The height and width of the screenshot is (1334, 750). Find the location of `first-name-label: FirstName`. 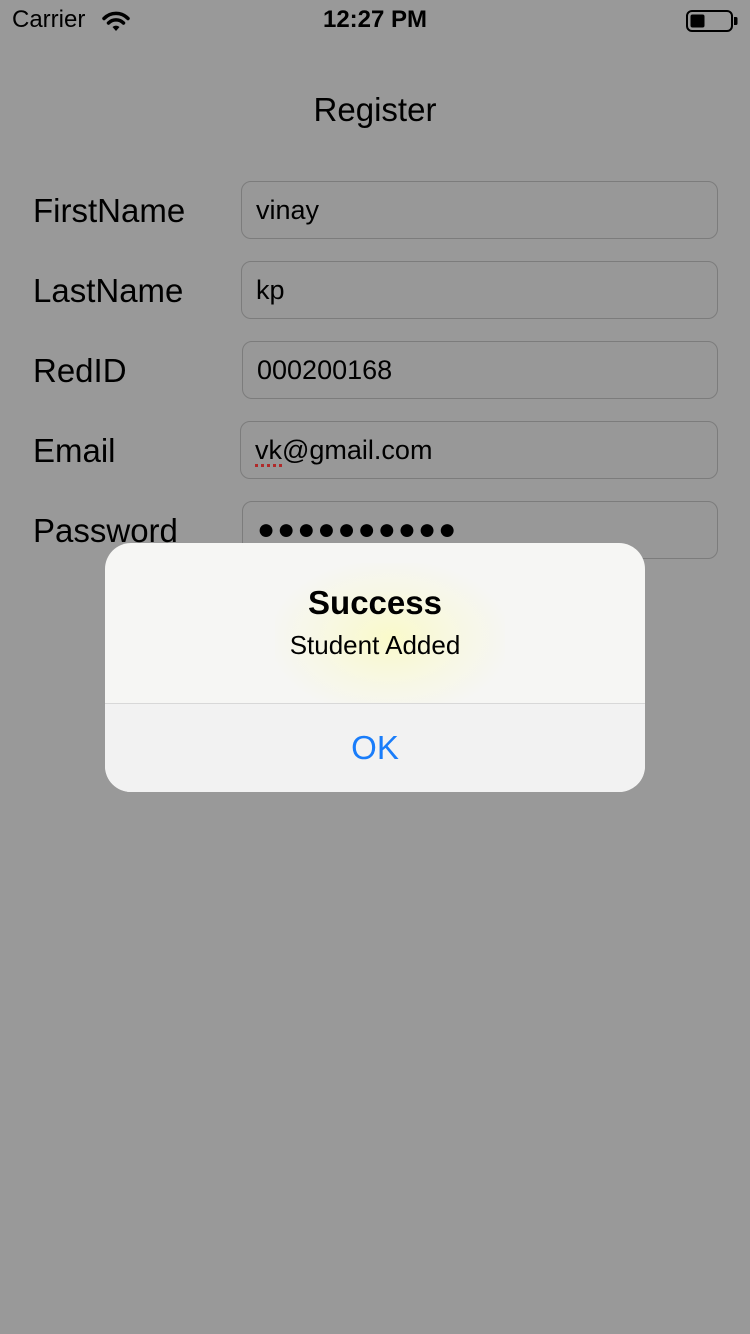

first-name-label: FirstName is located at coordinates (109, 210).